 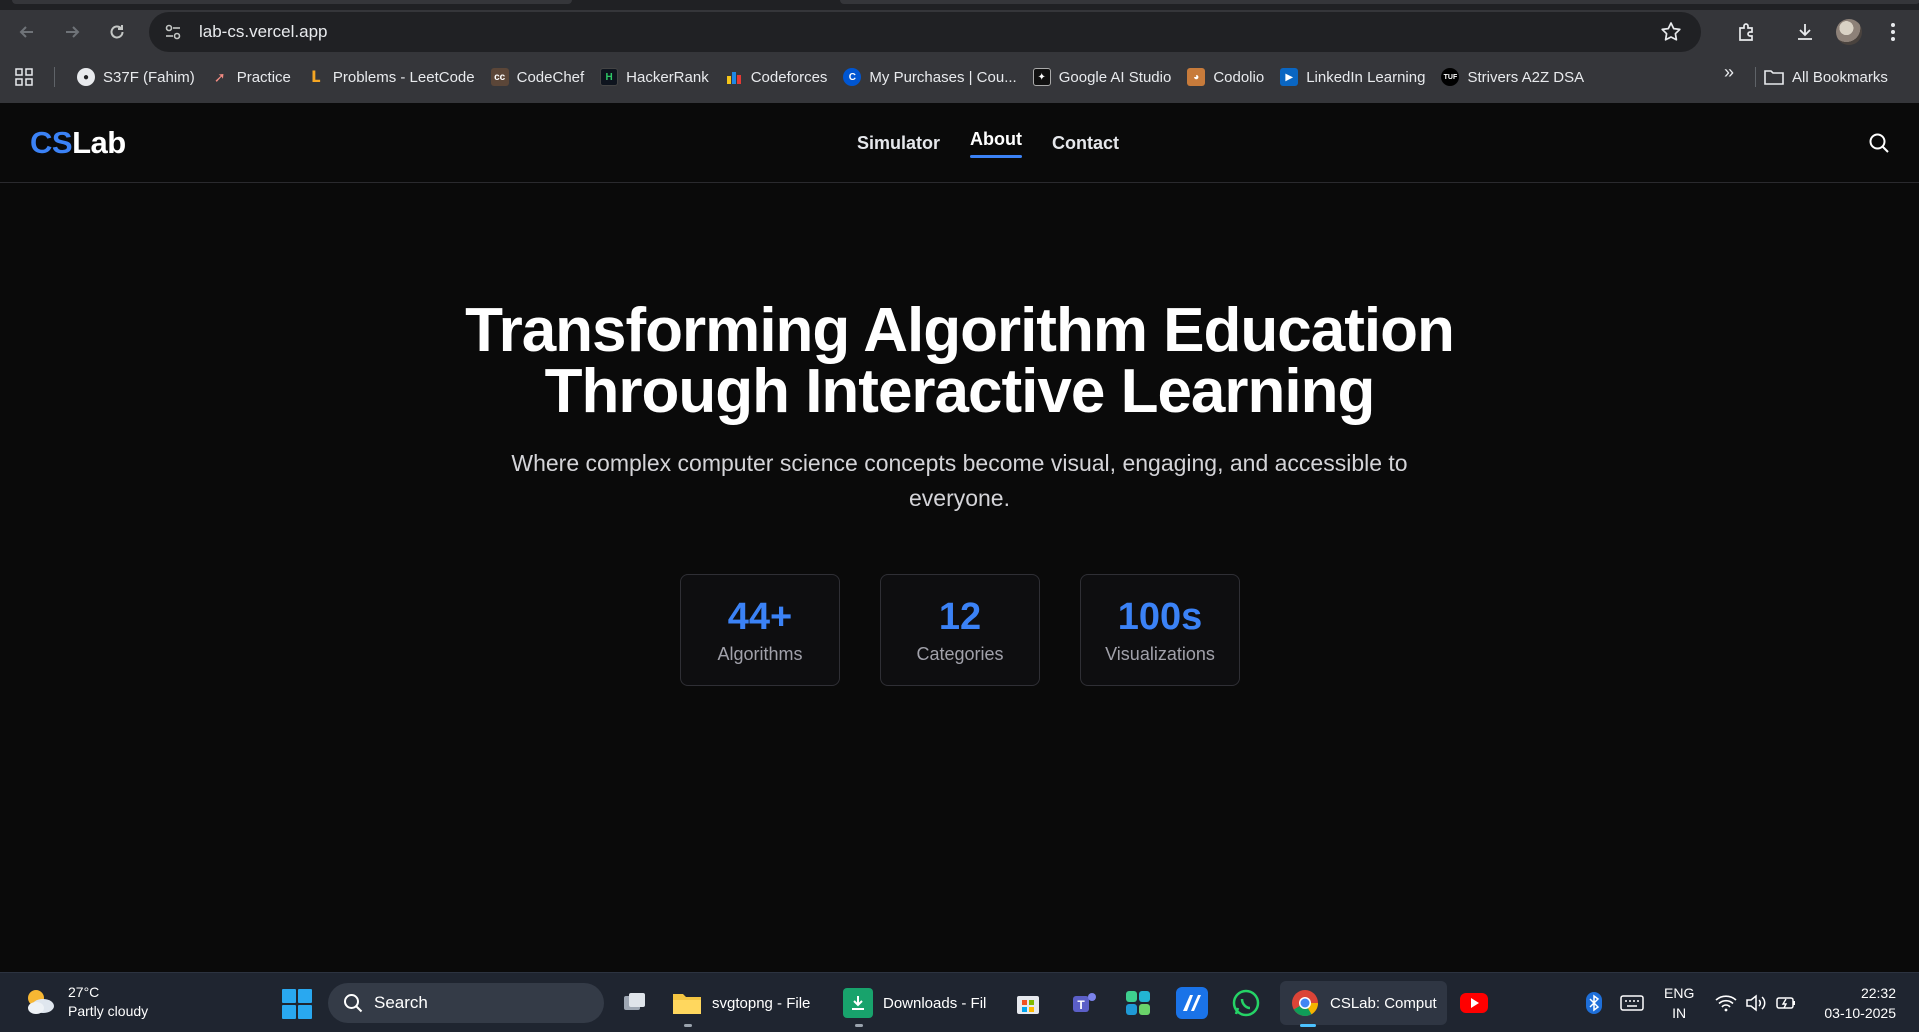 I want to click on puzzle-icon, so click(x=1746, y=32).